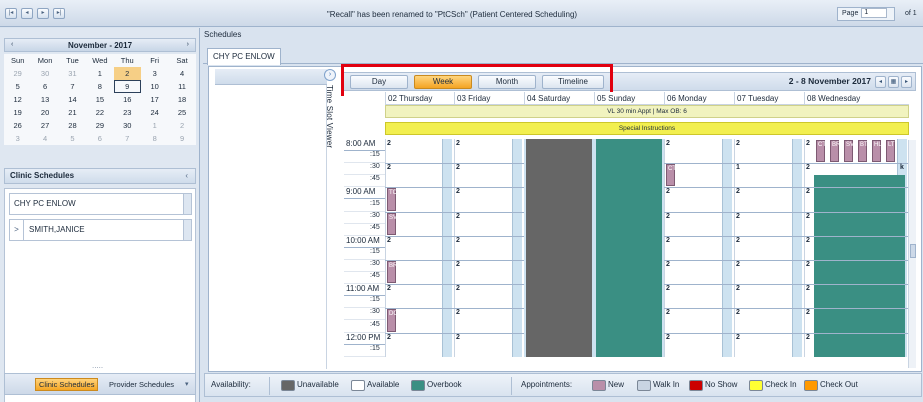 The width and height of the screenshot is (923, 402). What do you see at coordinates (877, 151) in the screenshot?
I see `appointment-block: HL` at bounding box center [877, 151].